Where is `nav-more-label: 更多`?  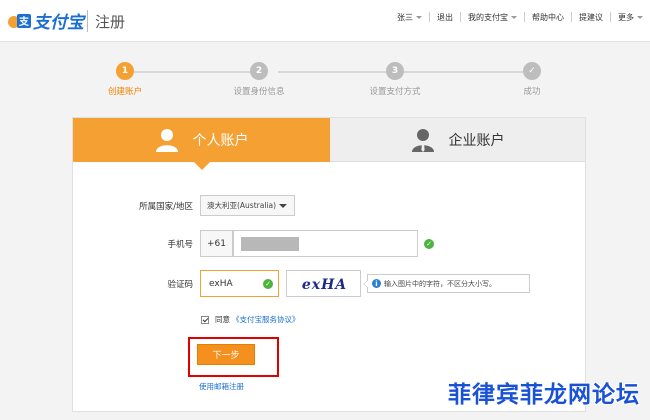 nav-more-label: 更多 is located at coordinates (626, 17).